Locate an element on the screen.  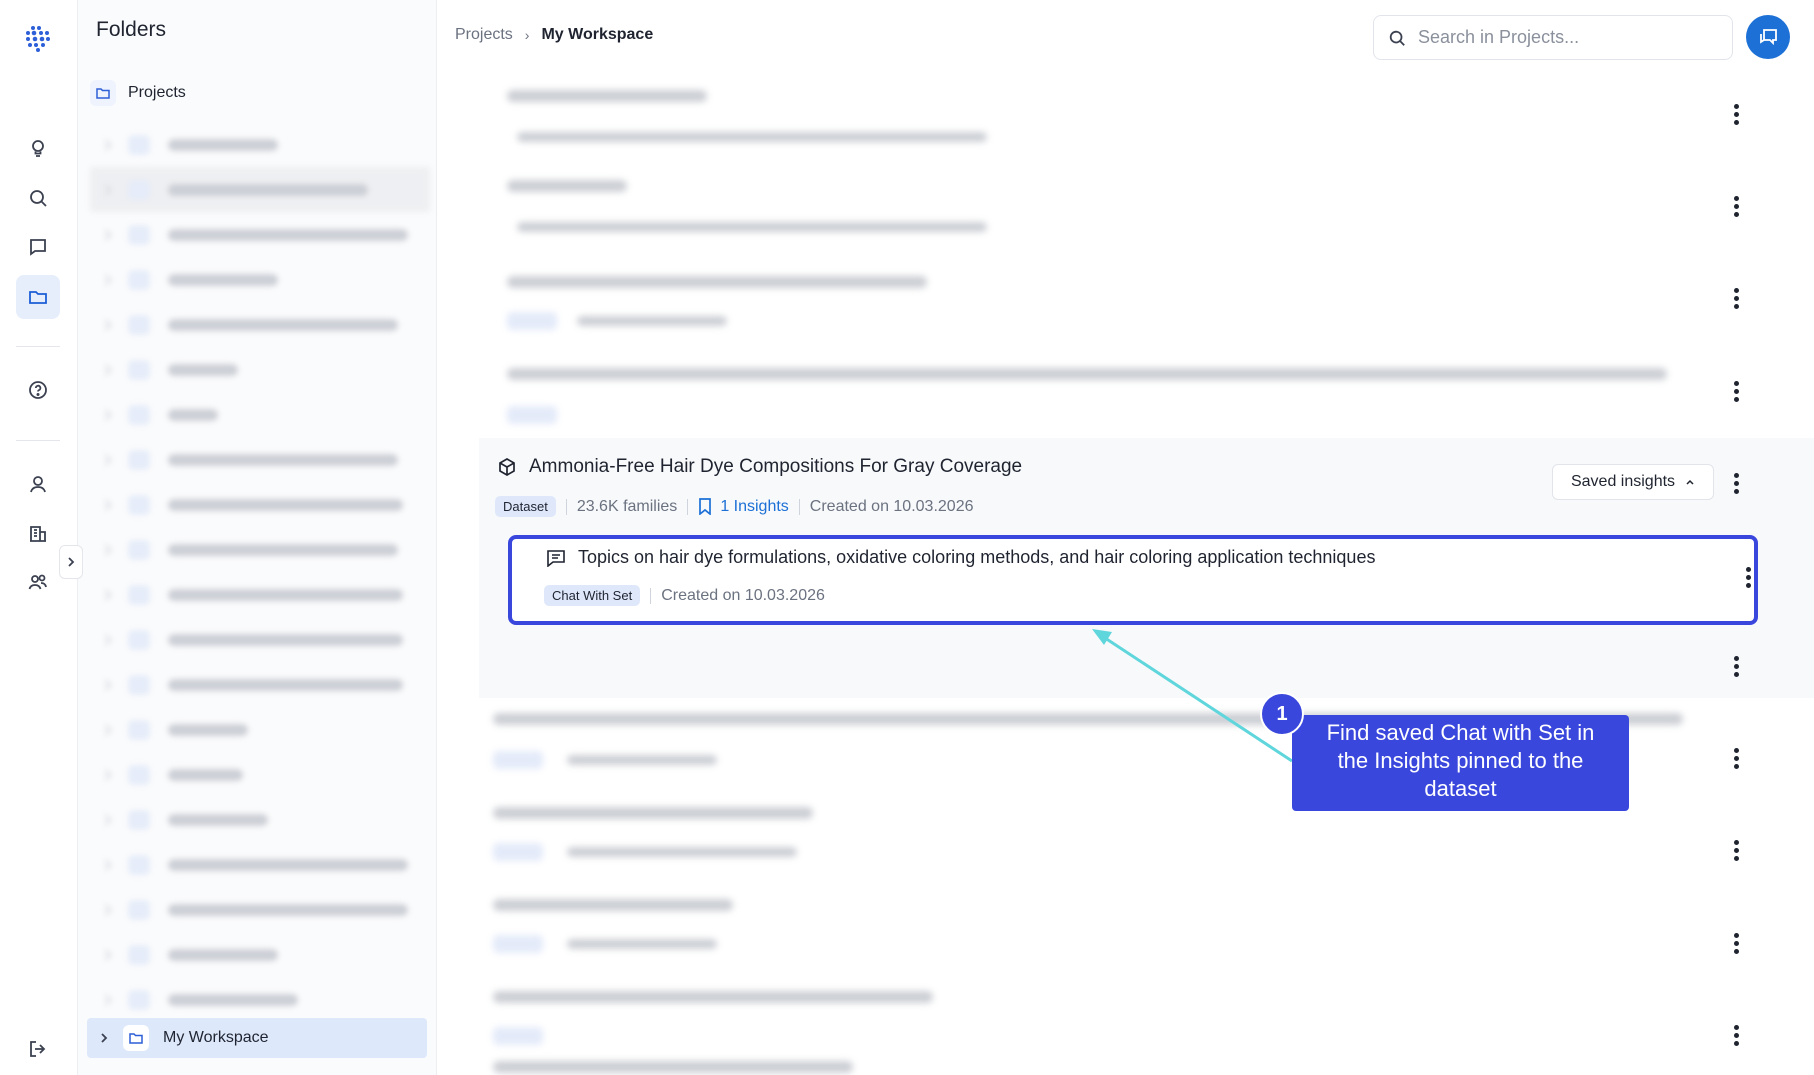
dataset-badge: Dataset is located at coordinates (525, 506).